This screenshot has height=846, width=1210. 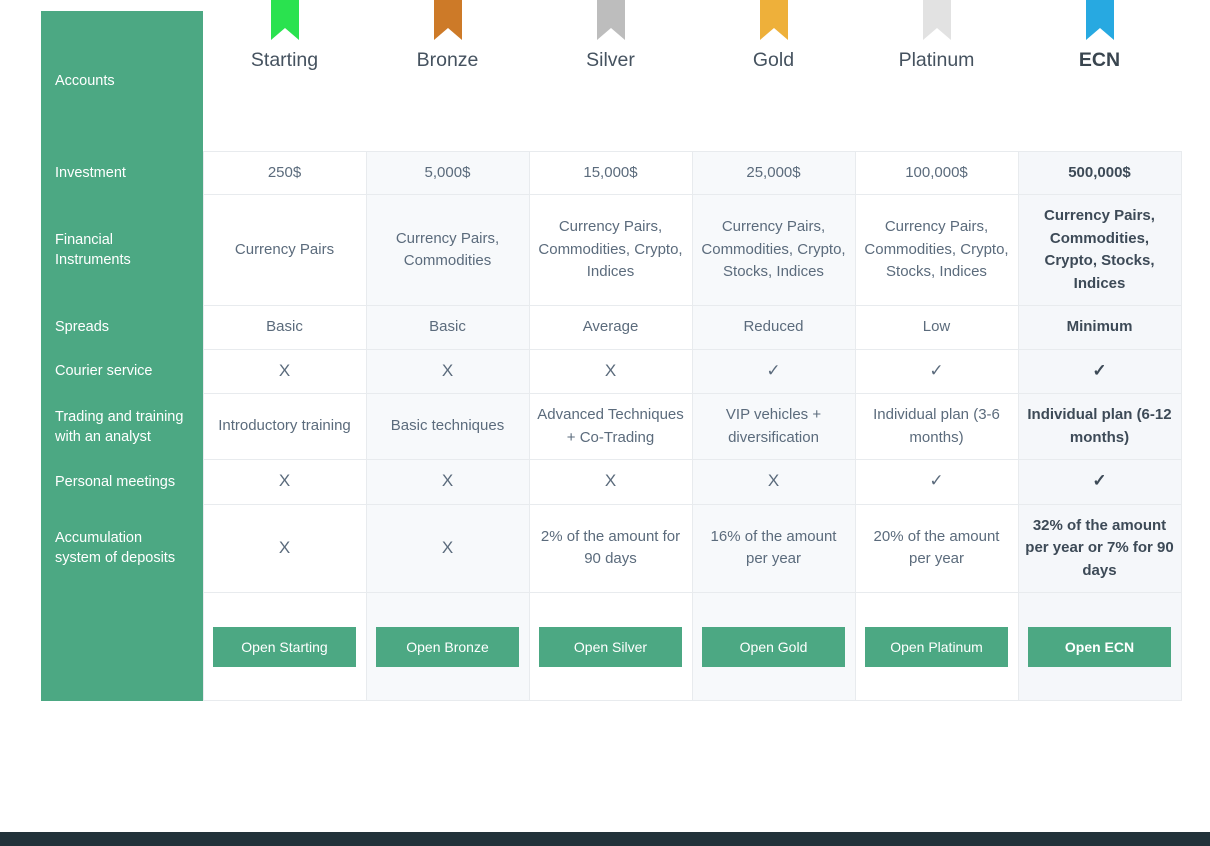 I want to click on cell-spreads-silver: Average, so click(x=610, y=327).